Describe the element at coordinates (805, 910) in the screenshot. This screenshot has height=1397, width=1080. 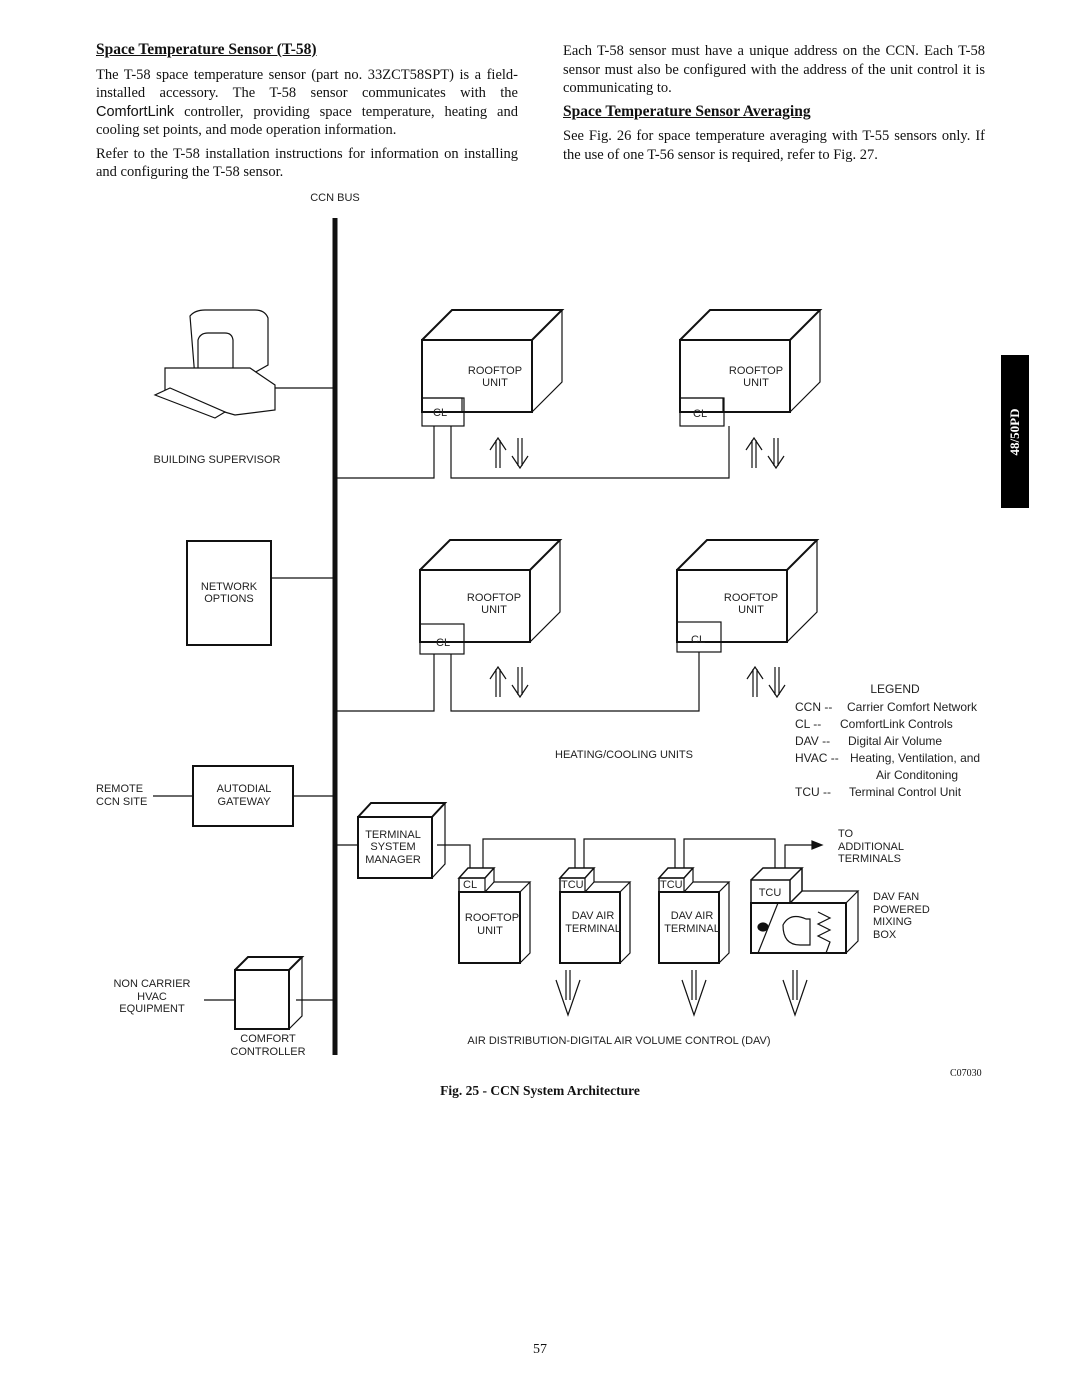
I see `dav-fan-mixing-box` at that location.